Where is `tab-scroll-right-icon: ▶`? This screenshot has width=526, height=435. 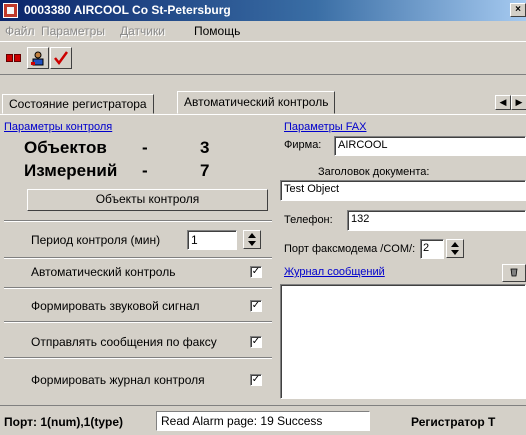
tab-scroll-right-icon: ▶ is located at coordinates (518, 102).